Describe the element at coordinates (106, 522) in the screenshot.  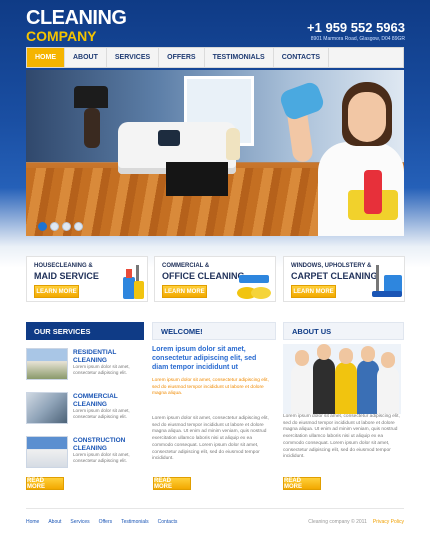
I see `footer-link-offers: Offers` at that location.